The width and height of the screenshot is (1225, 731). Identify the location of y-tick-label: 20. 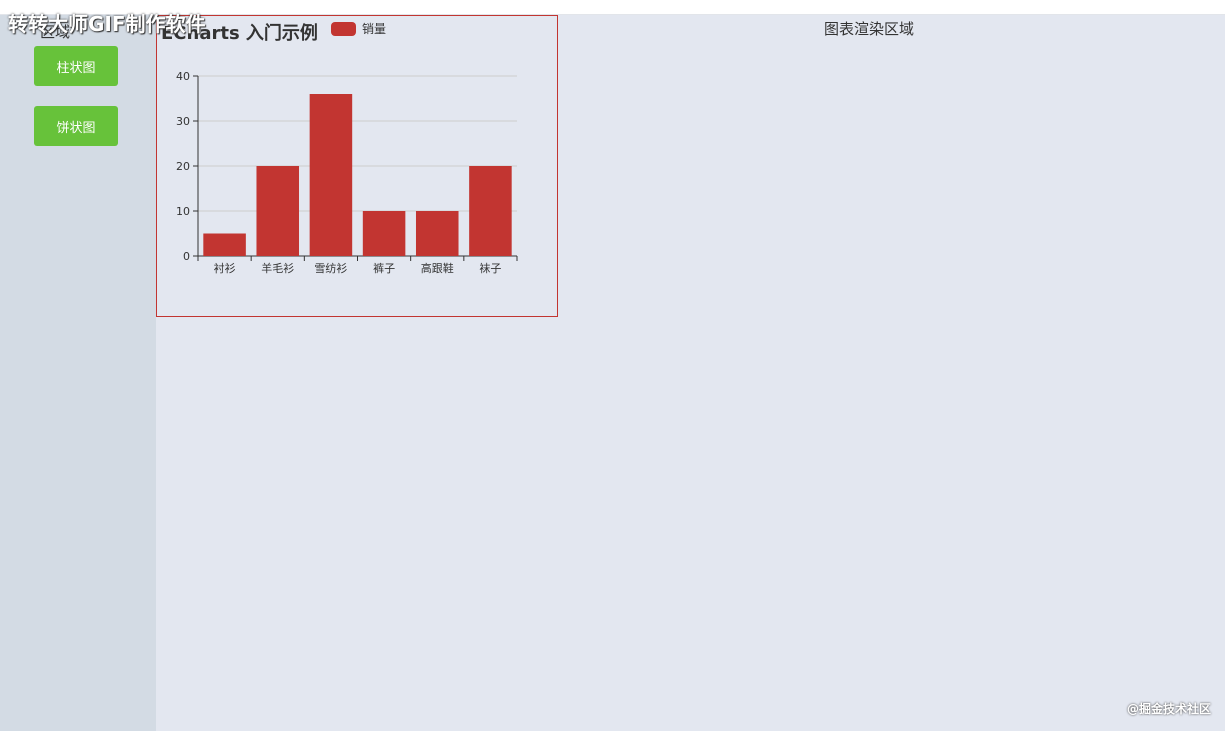
(183, 166).